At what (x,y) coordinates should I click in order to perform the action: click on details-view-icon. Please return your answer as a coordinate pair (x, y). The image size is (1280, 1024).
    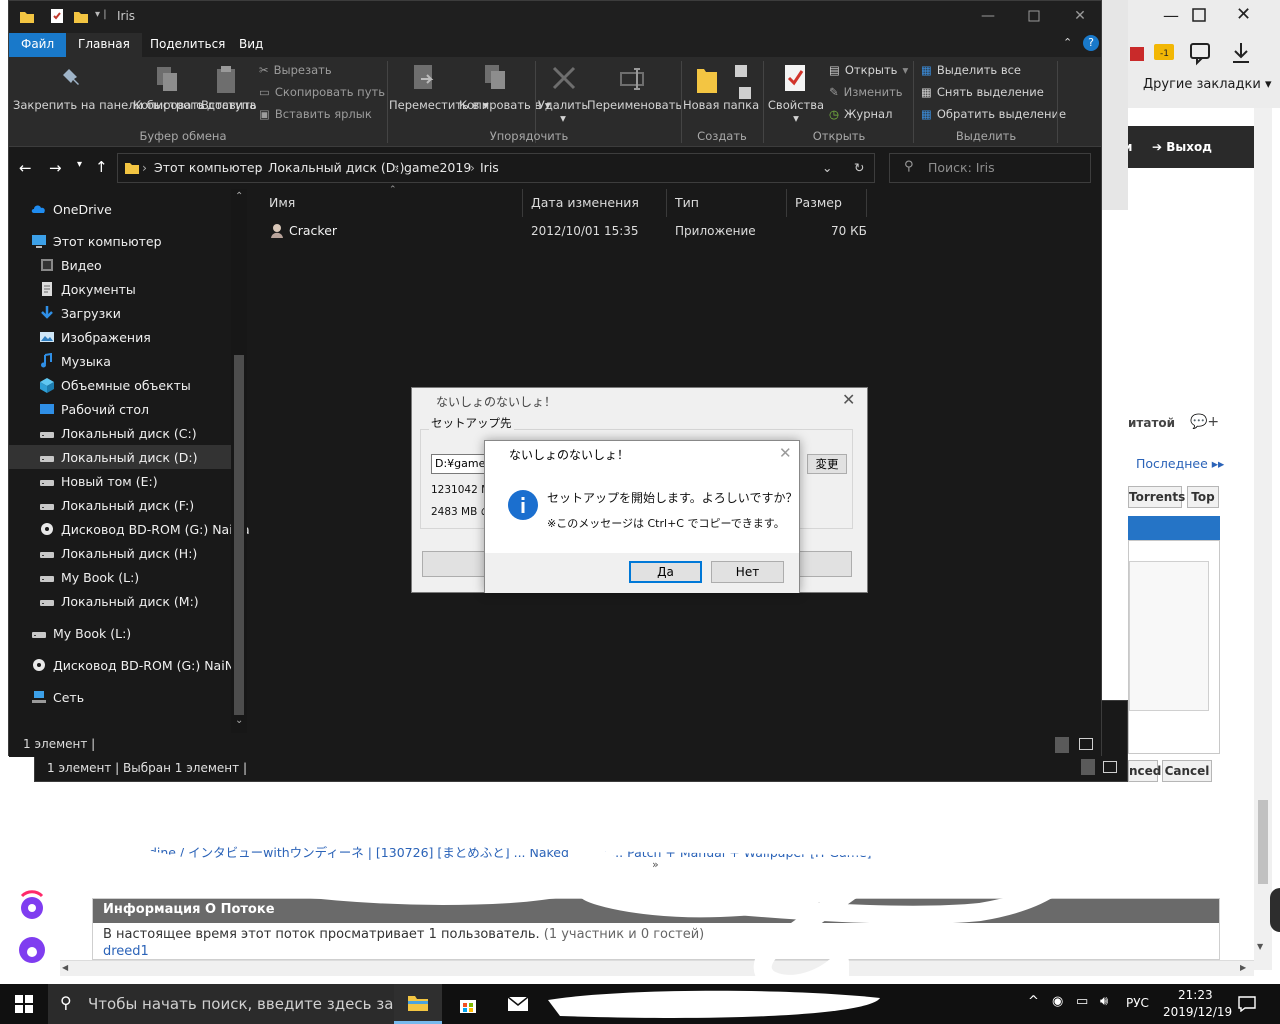
    Looking at the image, I should click on (1062, 745).